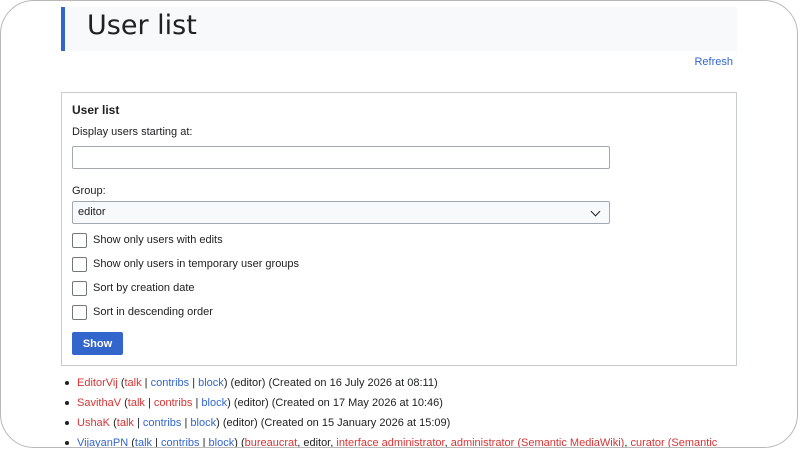 This screenshot has width=800, height=450. What do you see at coordinates (144, 288) in the screenshot?
I see `checkbox-label: Sort by creation date` at bounding box center [144, 288].